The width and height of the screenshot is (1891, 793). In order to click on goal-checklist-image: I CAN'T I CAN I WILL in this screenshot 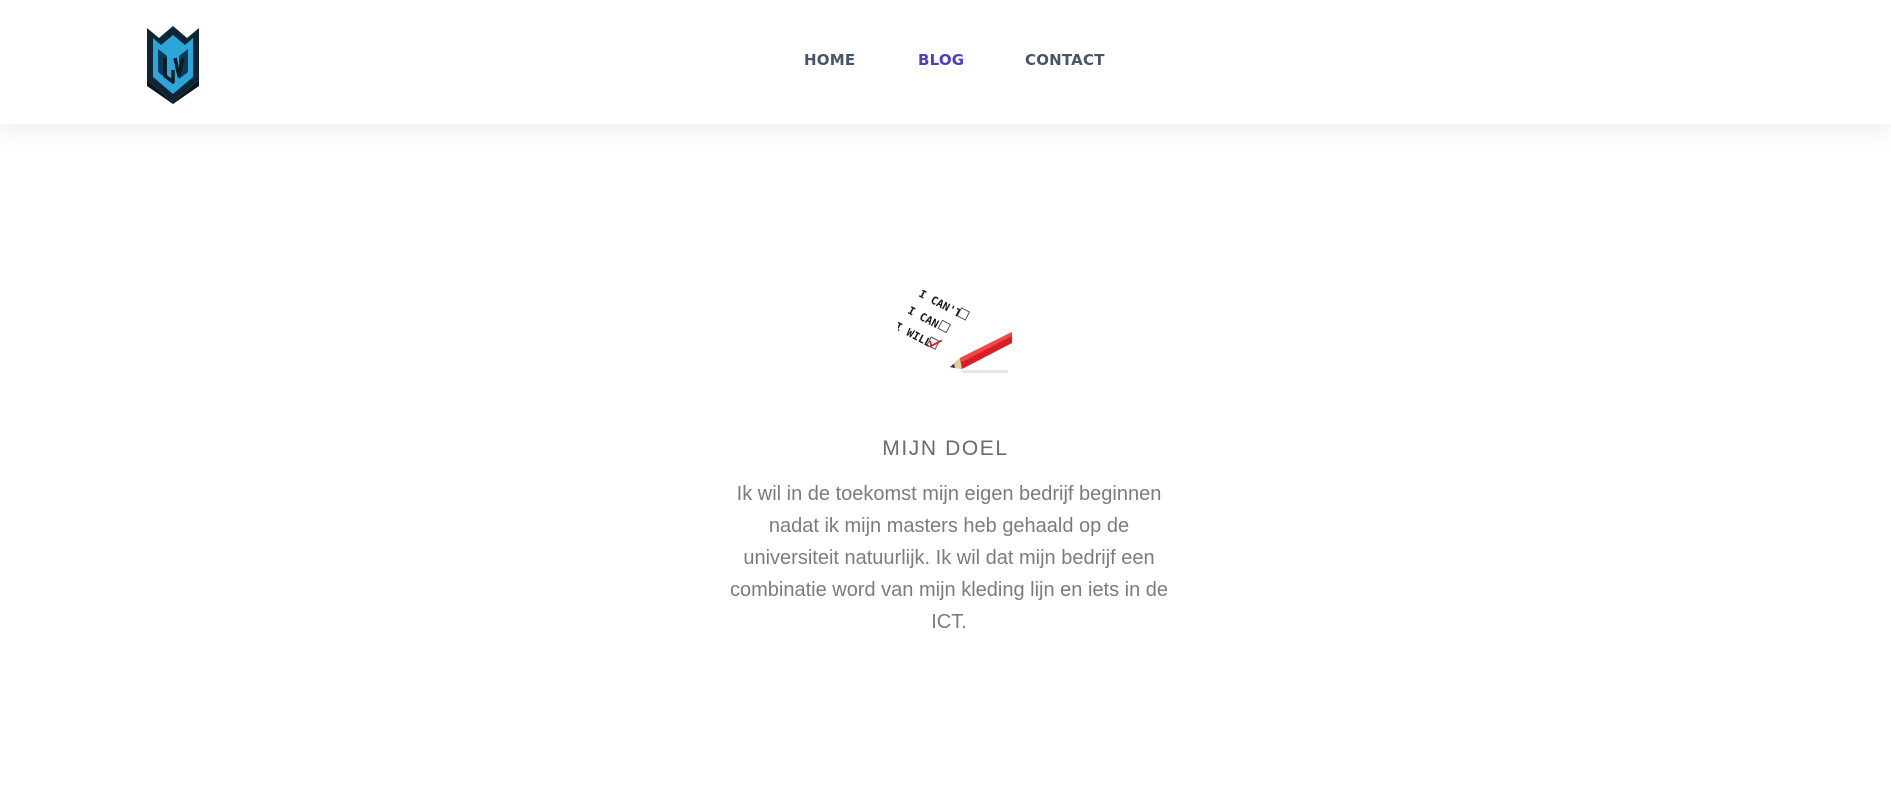, I will do `click(955, 331)`.